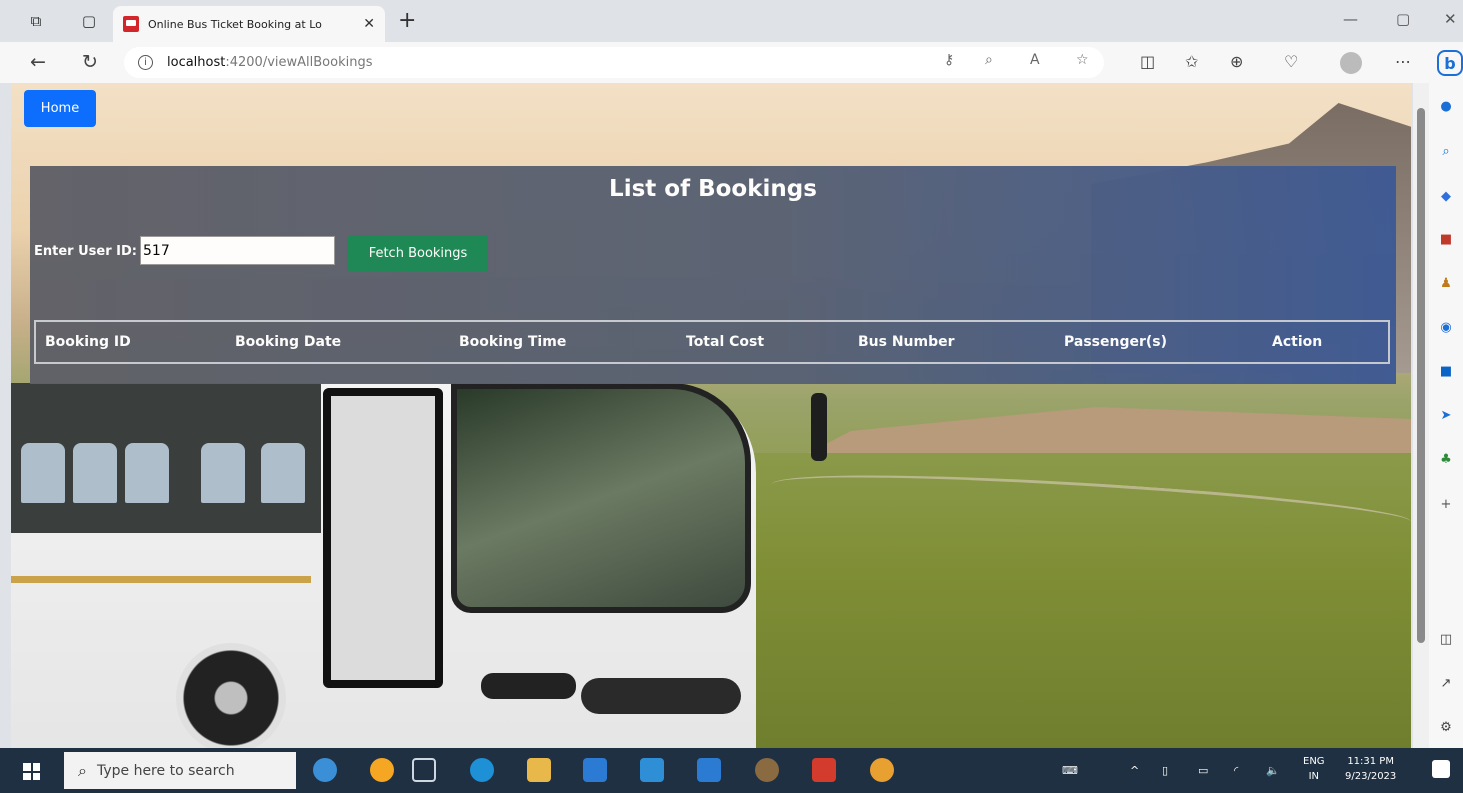 The height and width of the screenshot is (793, 1463). What do you see at coordinates (1450, 63) in the screenshot?
I see `copilot-icon: b` at bounding box center [1450, 63].